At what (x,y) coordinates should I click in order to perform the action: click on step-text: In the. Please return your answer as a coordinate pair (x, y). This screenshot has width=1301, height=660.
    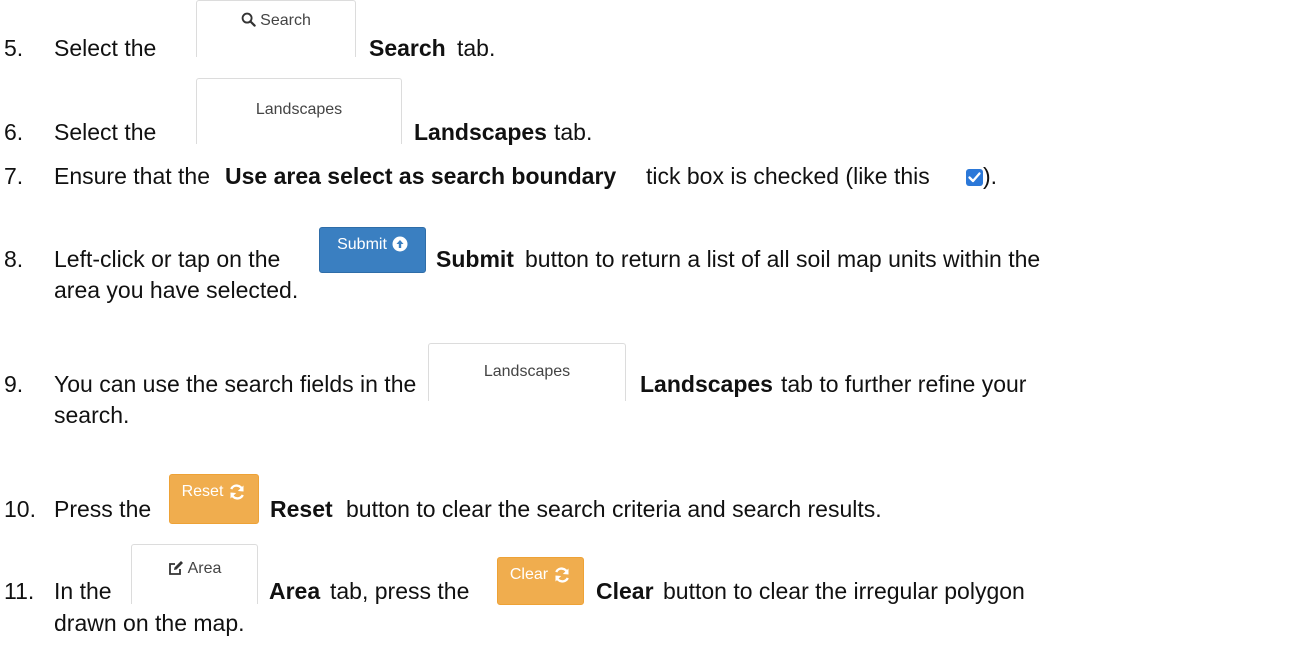
    Looking at the image, I should click on (83, 591).